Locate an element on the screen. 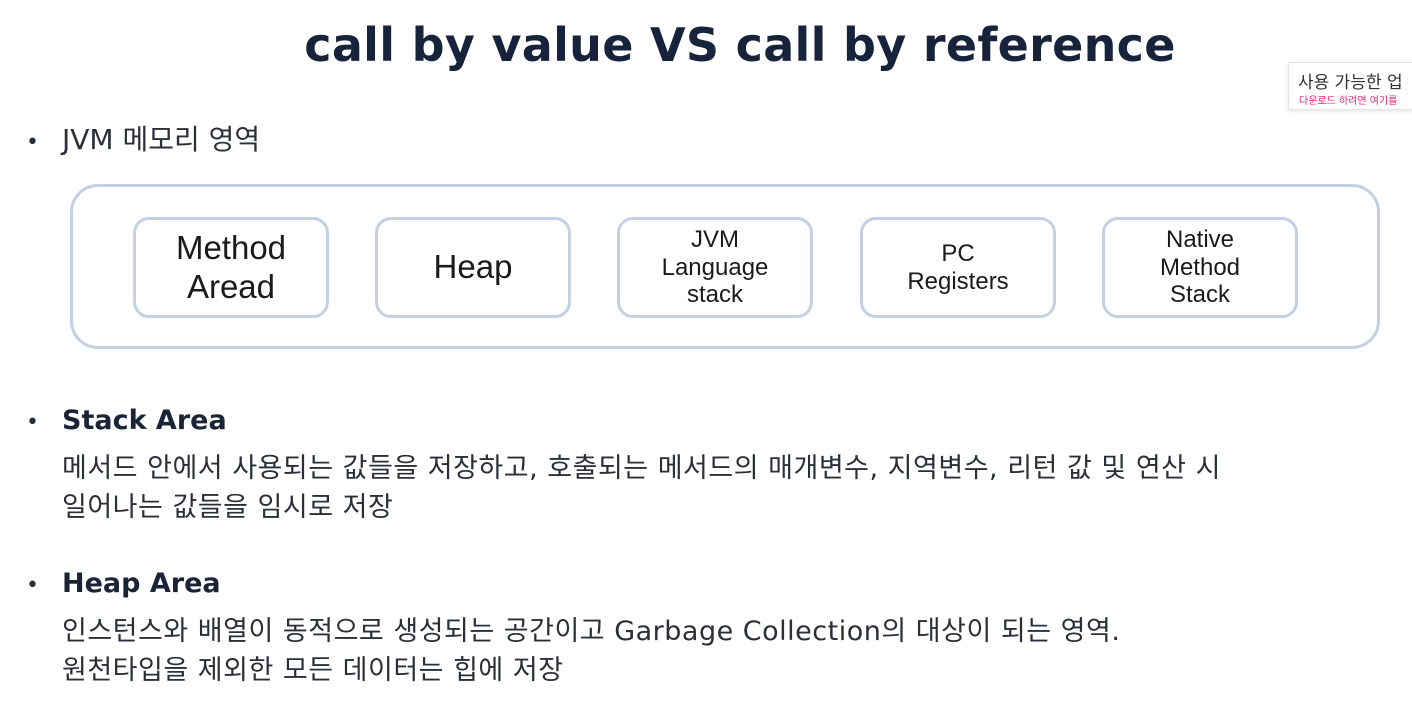 The height and width of the screenshot is (707, 1412). bullet-heap-area: • Heap Area is located at coordinates (123, 583).